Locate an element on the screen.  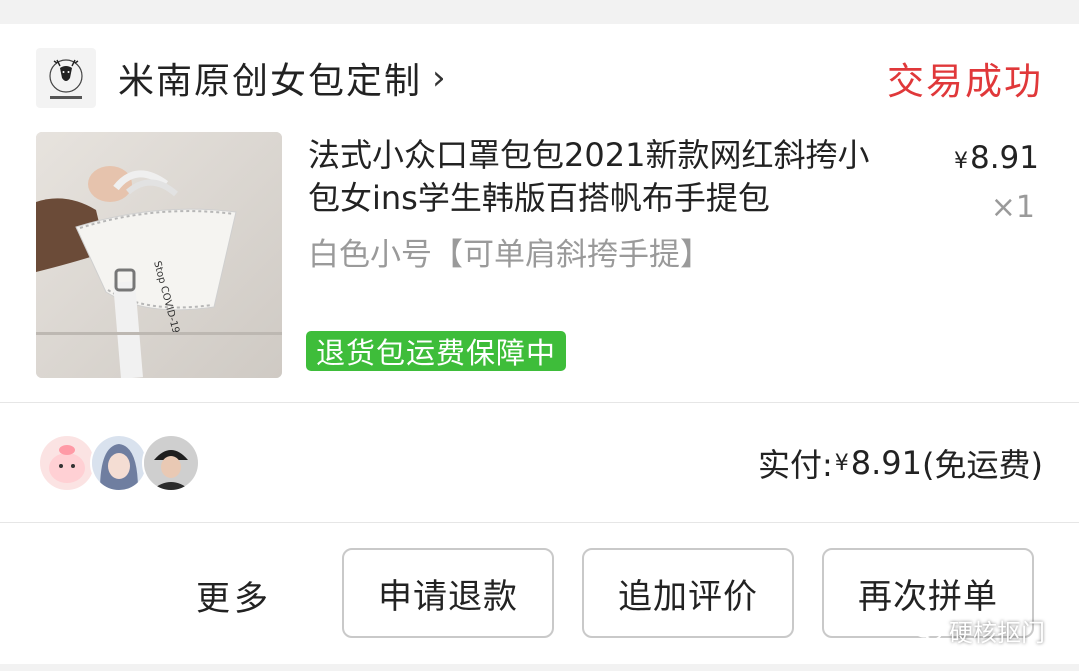
paid-summary: 实付: ¥ 8.91 (免运费) is located at coordinates (900, 463).